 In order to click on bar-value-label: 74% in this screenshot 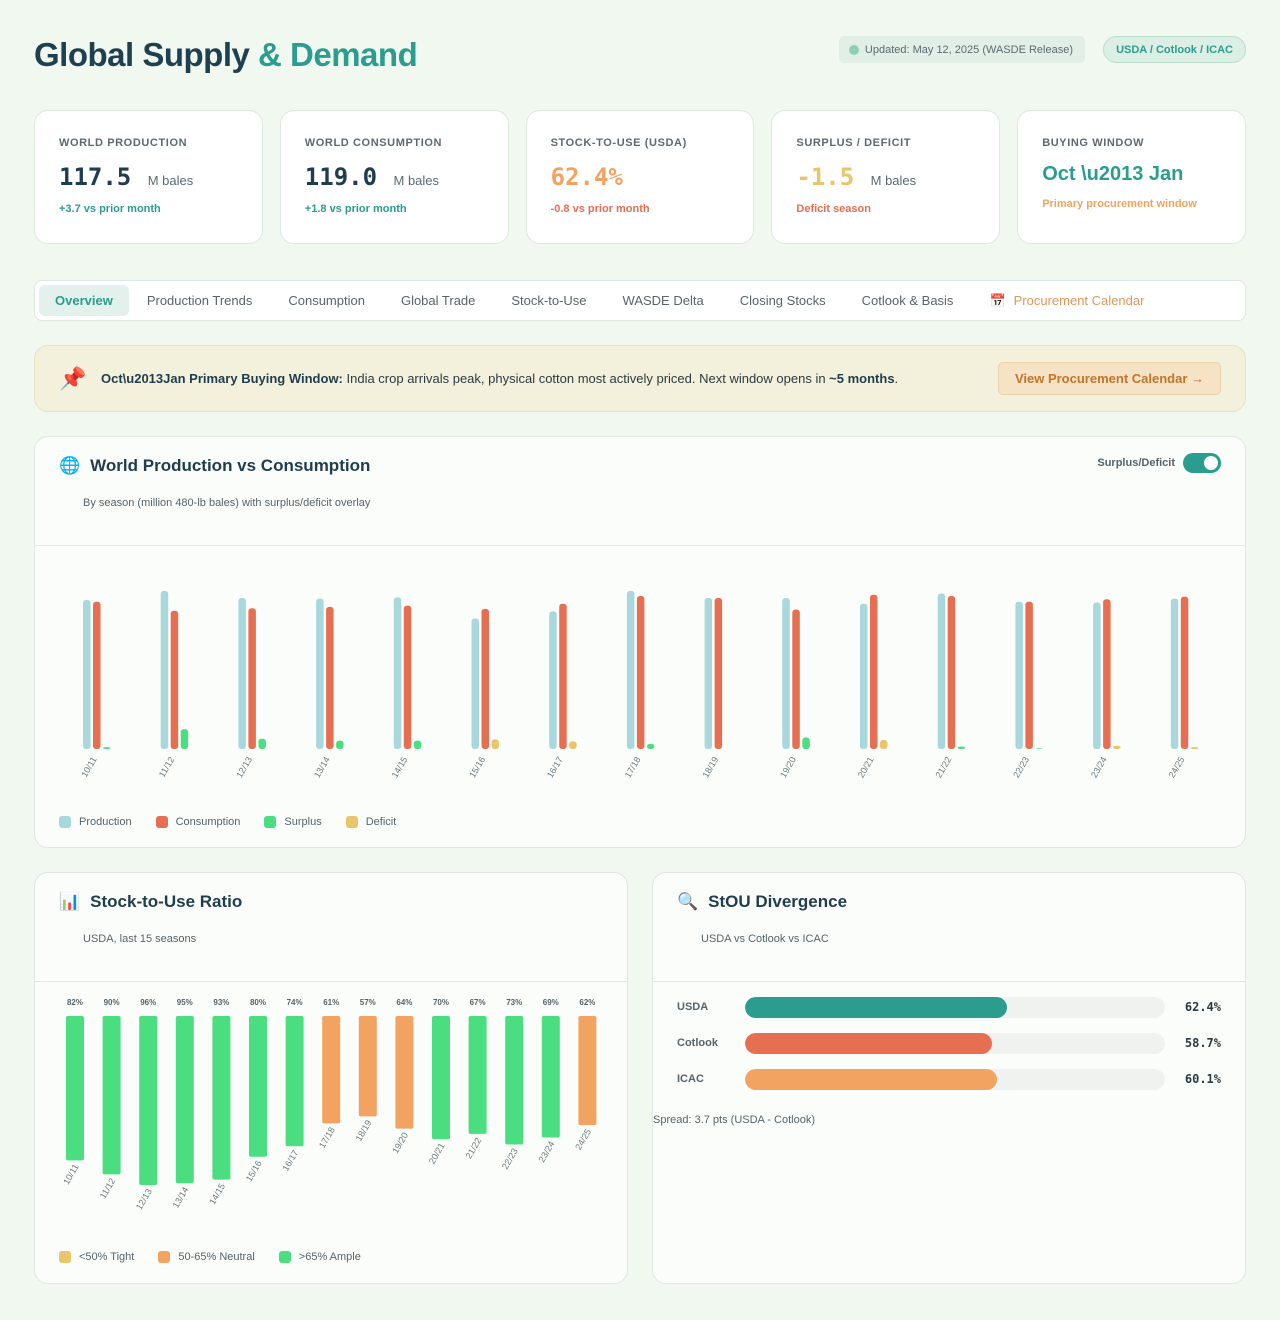, I will do `click(295, 1002)`.